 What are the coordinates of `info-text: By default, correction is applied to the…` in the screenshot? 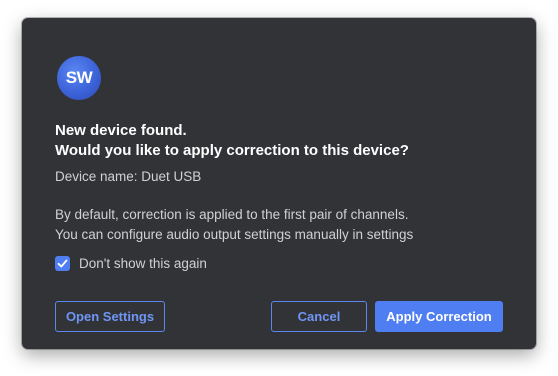 It's located at (234, 225).